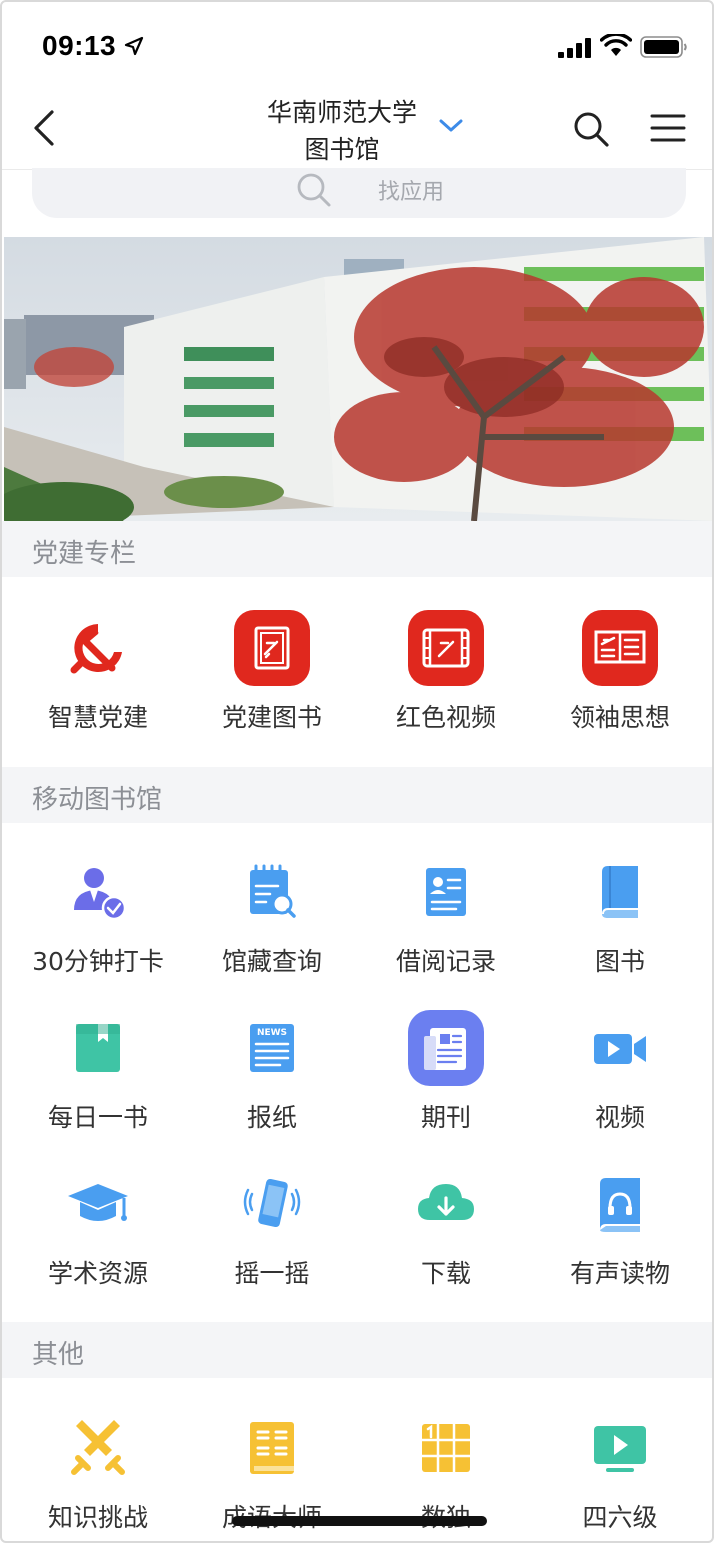 Image resolution: width=714 pixels, height=1543 pixels. I want to click on app-label: 下载, so click(445, 1273).